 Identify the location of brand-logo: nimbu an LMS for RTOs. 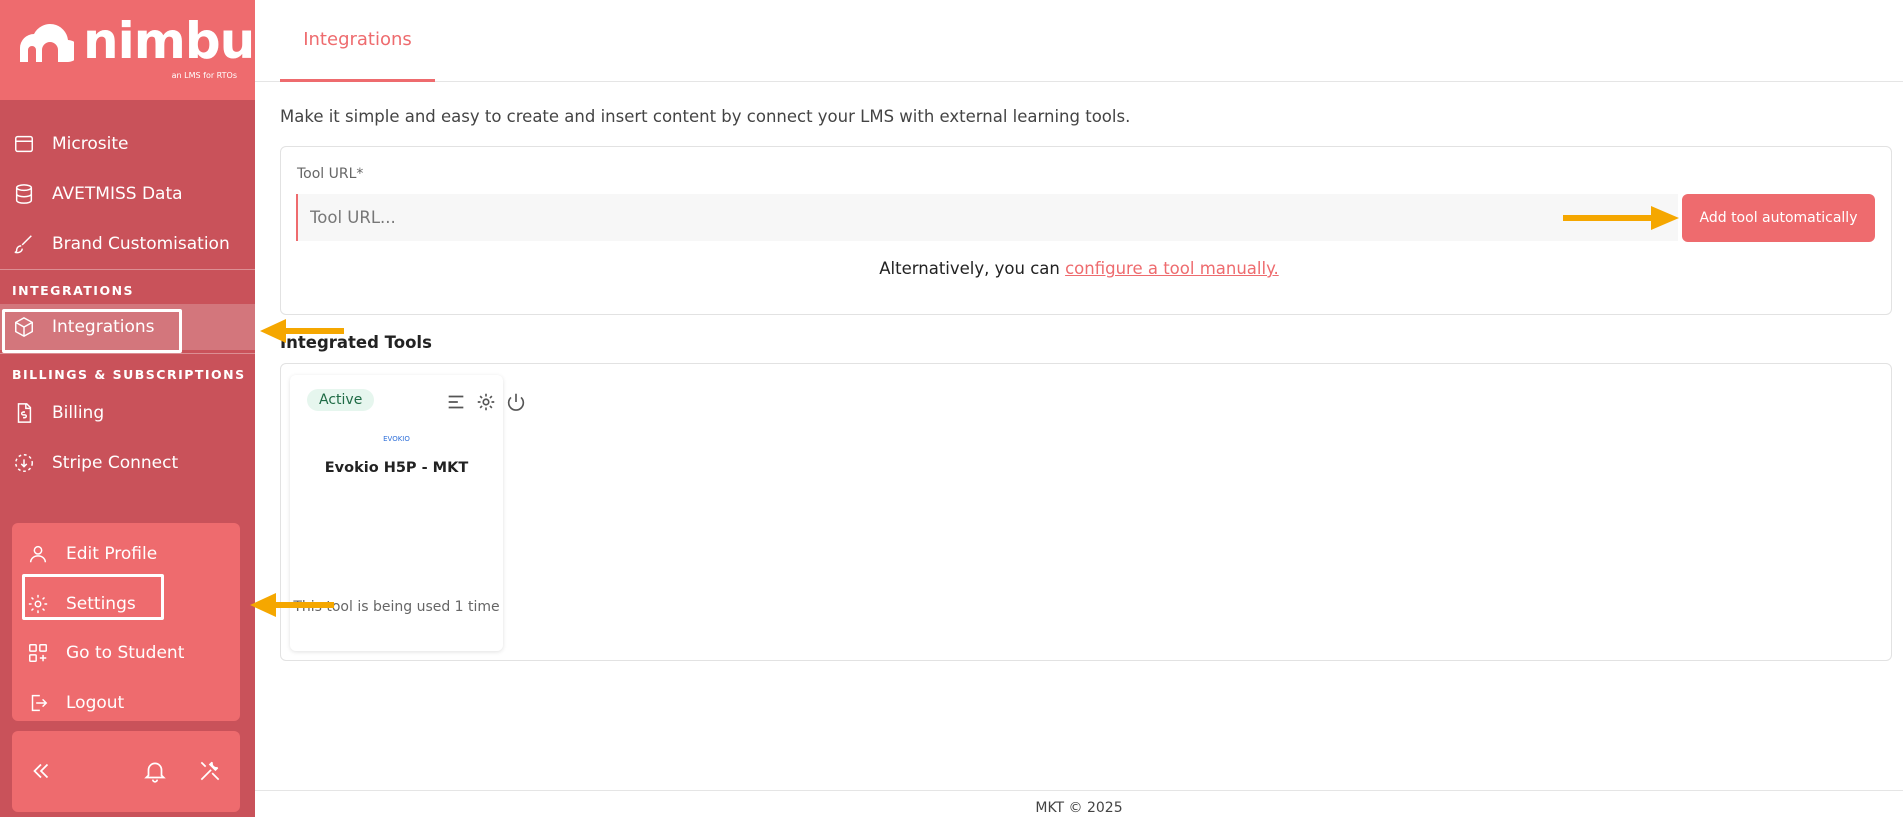
(127, 50).